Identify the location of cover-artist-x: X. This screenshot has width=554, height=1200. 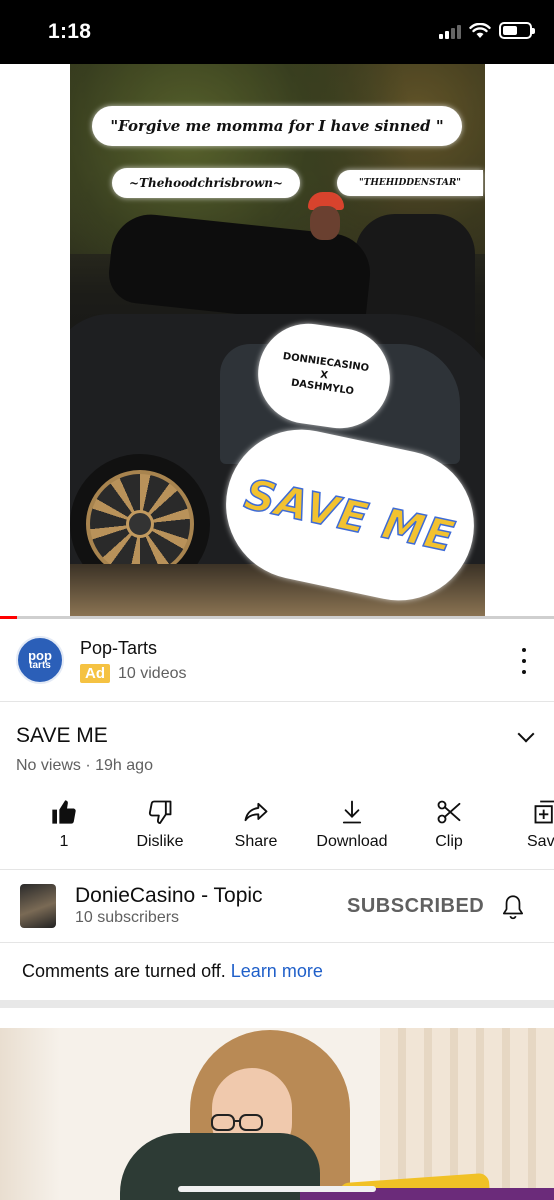
(324, 375).